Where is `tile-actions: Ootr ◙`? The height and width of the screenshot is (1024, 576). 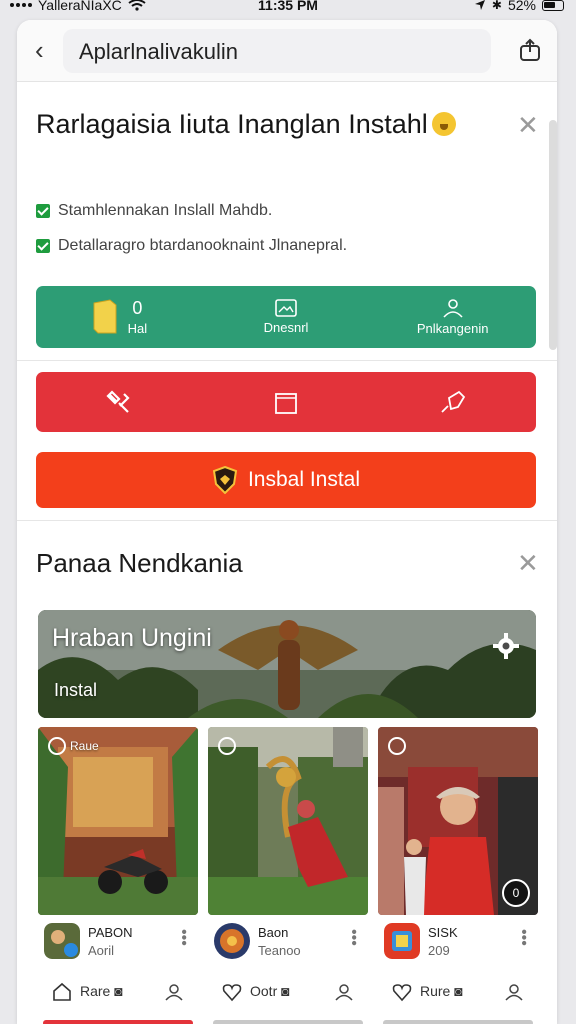 tile-actions: Ootr ◙ is located at coordinates (288, 994).